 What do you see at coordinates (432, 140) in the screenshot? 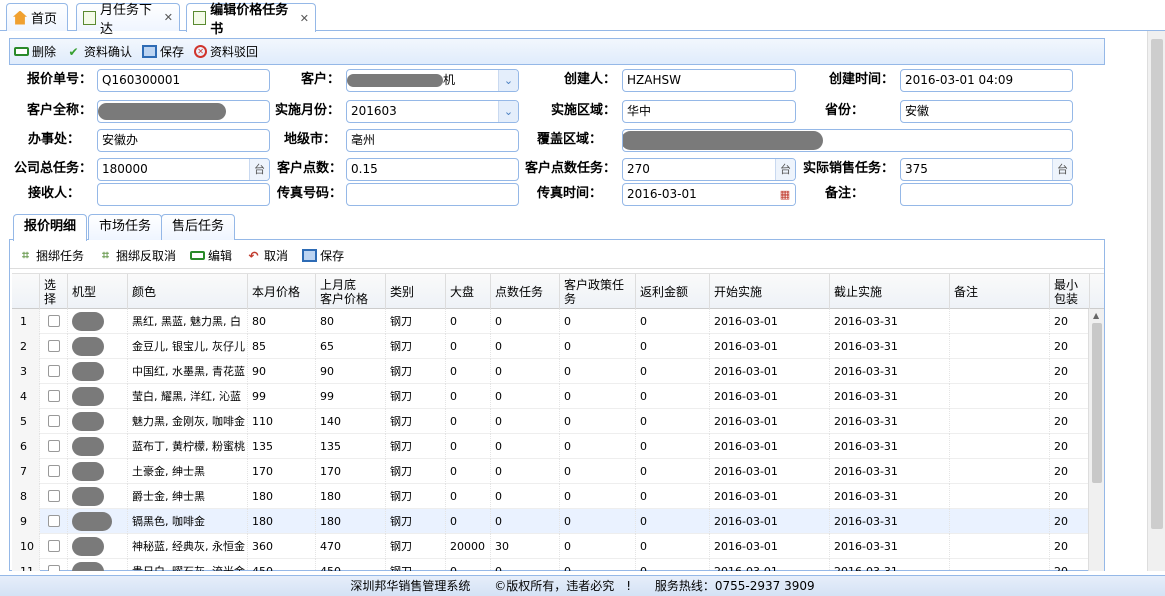
I see `city-field: 亳州` at bounding box center [432, 140].